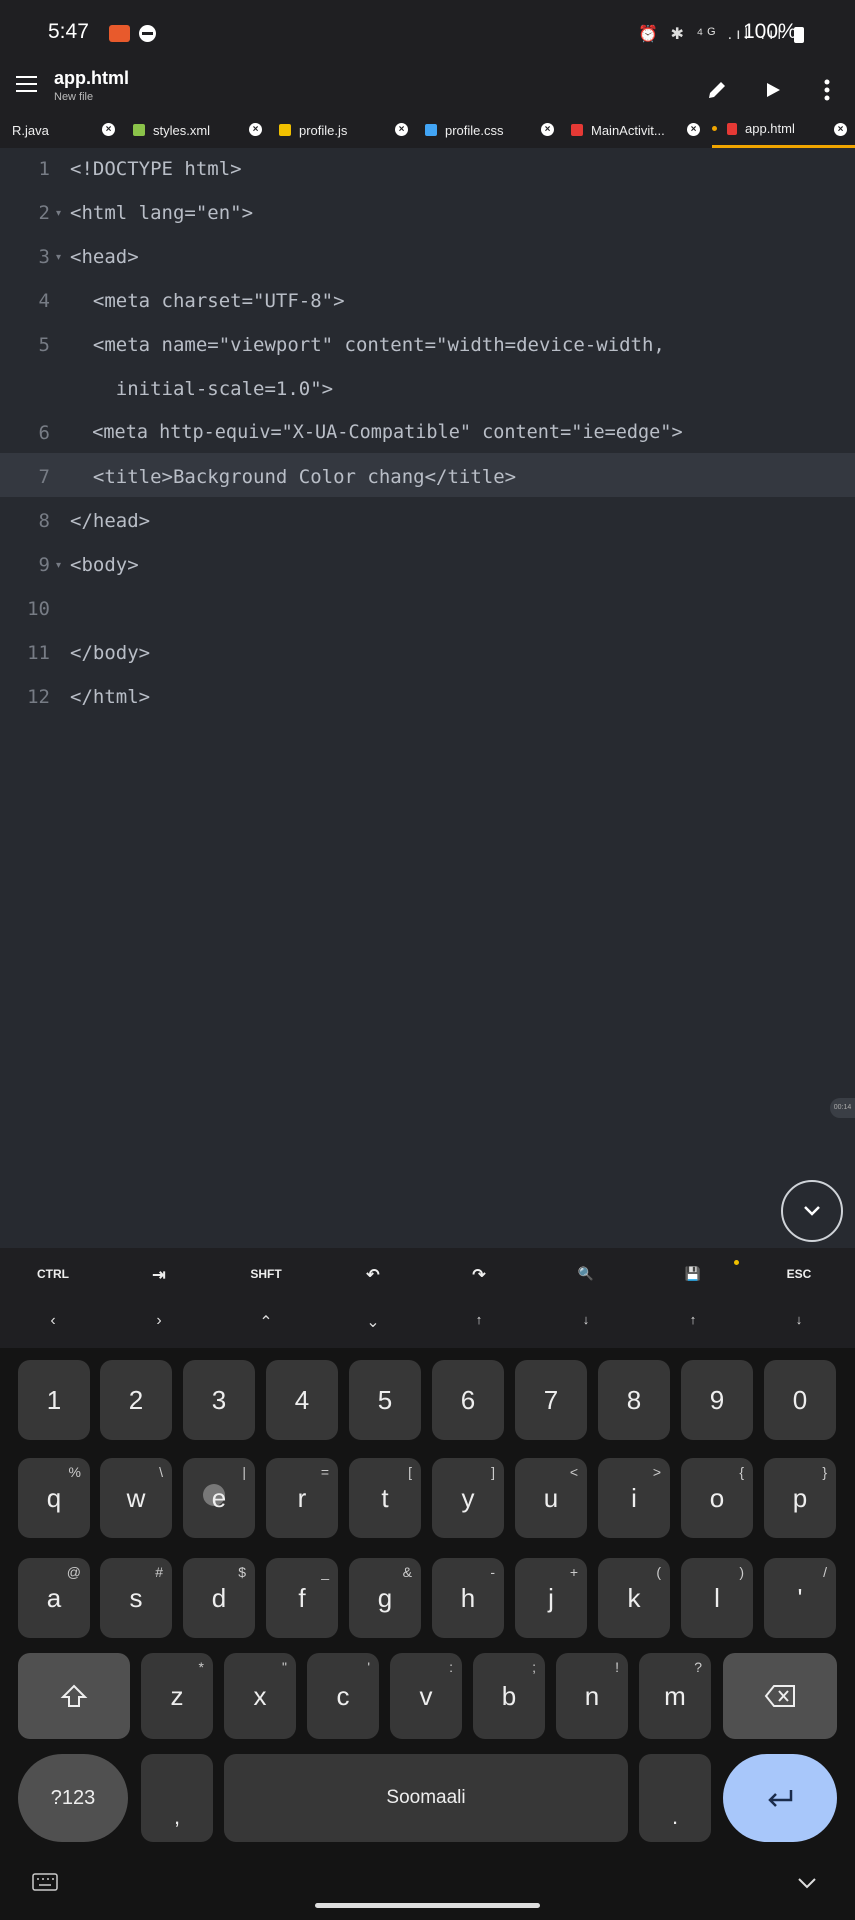 This screenshot has height=1920, width=855. Describe the element at coordinates (551, 1400) in the screenshot. I see `key-7: 7` at that location.